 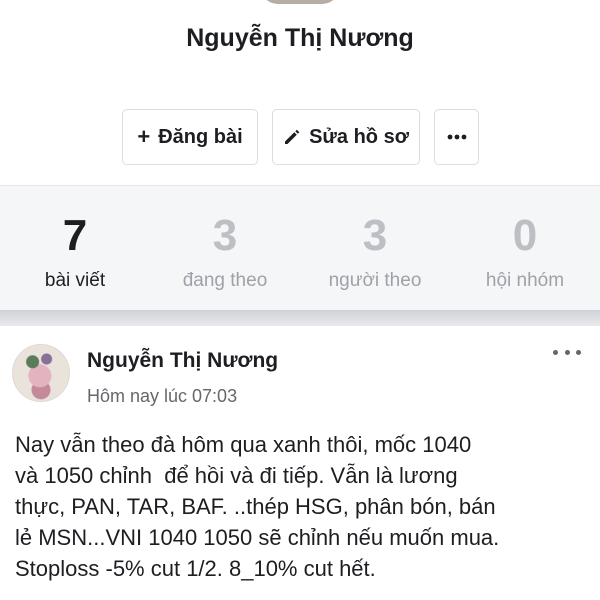 What do you see at coordinates (41, 373) in the screenshot?
I see `post-author-avatar` at bounding box center [41, 373].